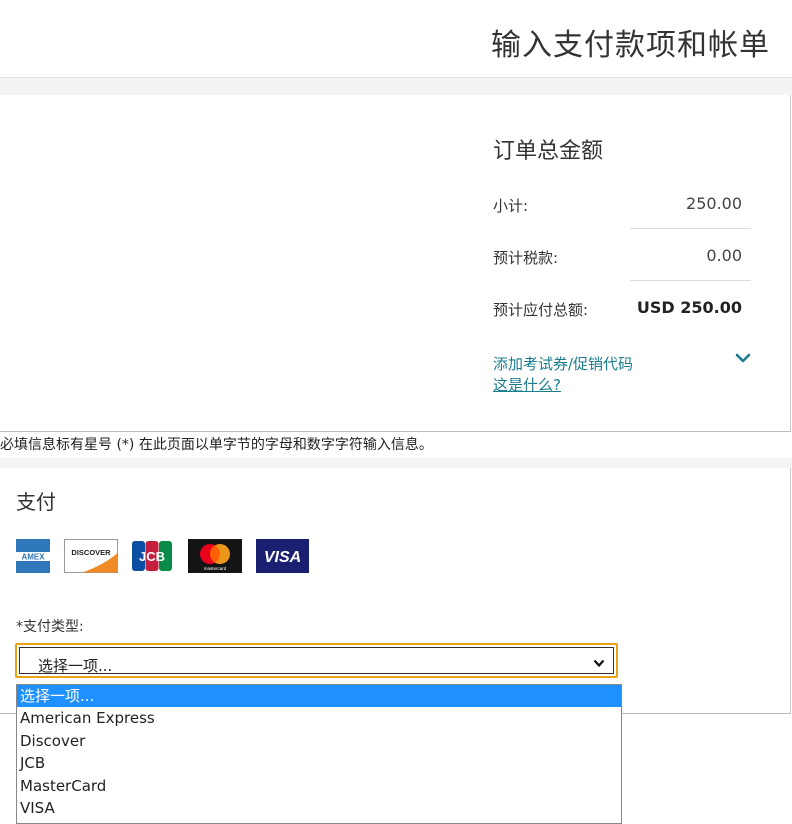 This screenshot has width=792, height=824. What do you see at coordinates (216, 445) in the screenshot?
I see `required-fields-note: 必填信息标有星号 (*) 在此页面以单字节的字母和数字字符输入信息。` at bounding box center [216, 445].